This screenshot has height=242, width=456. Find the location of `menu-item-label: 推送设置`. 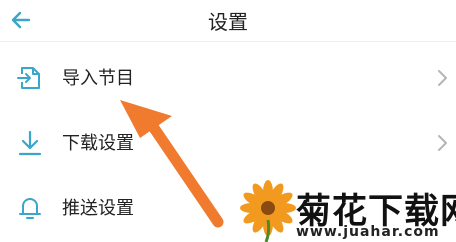

menu-item-label: 推送设置 is located at coordinates (98, 208).